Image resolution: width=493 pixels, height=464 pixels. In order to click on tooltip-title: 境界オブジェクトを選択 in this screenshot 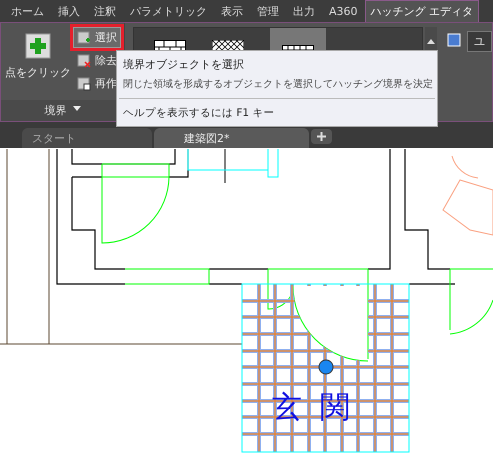, I will do `click(184, 64)`.